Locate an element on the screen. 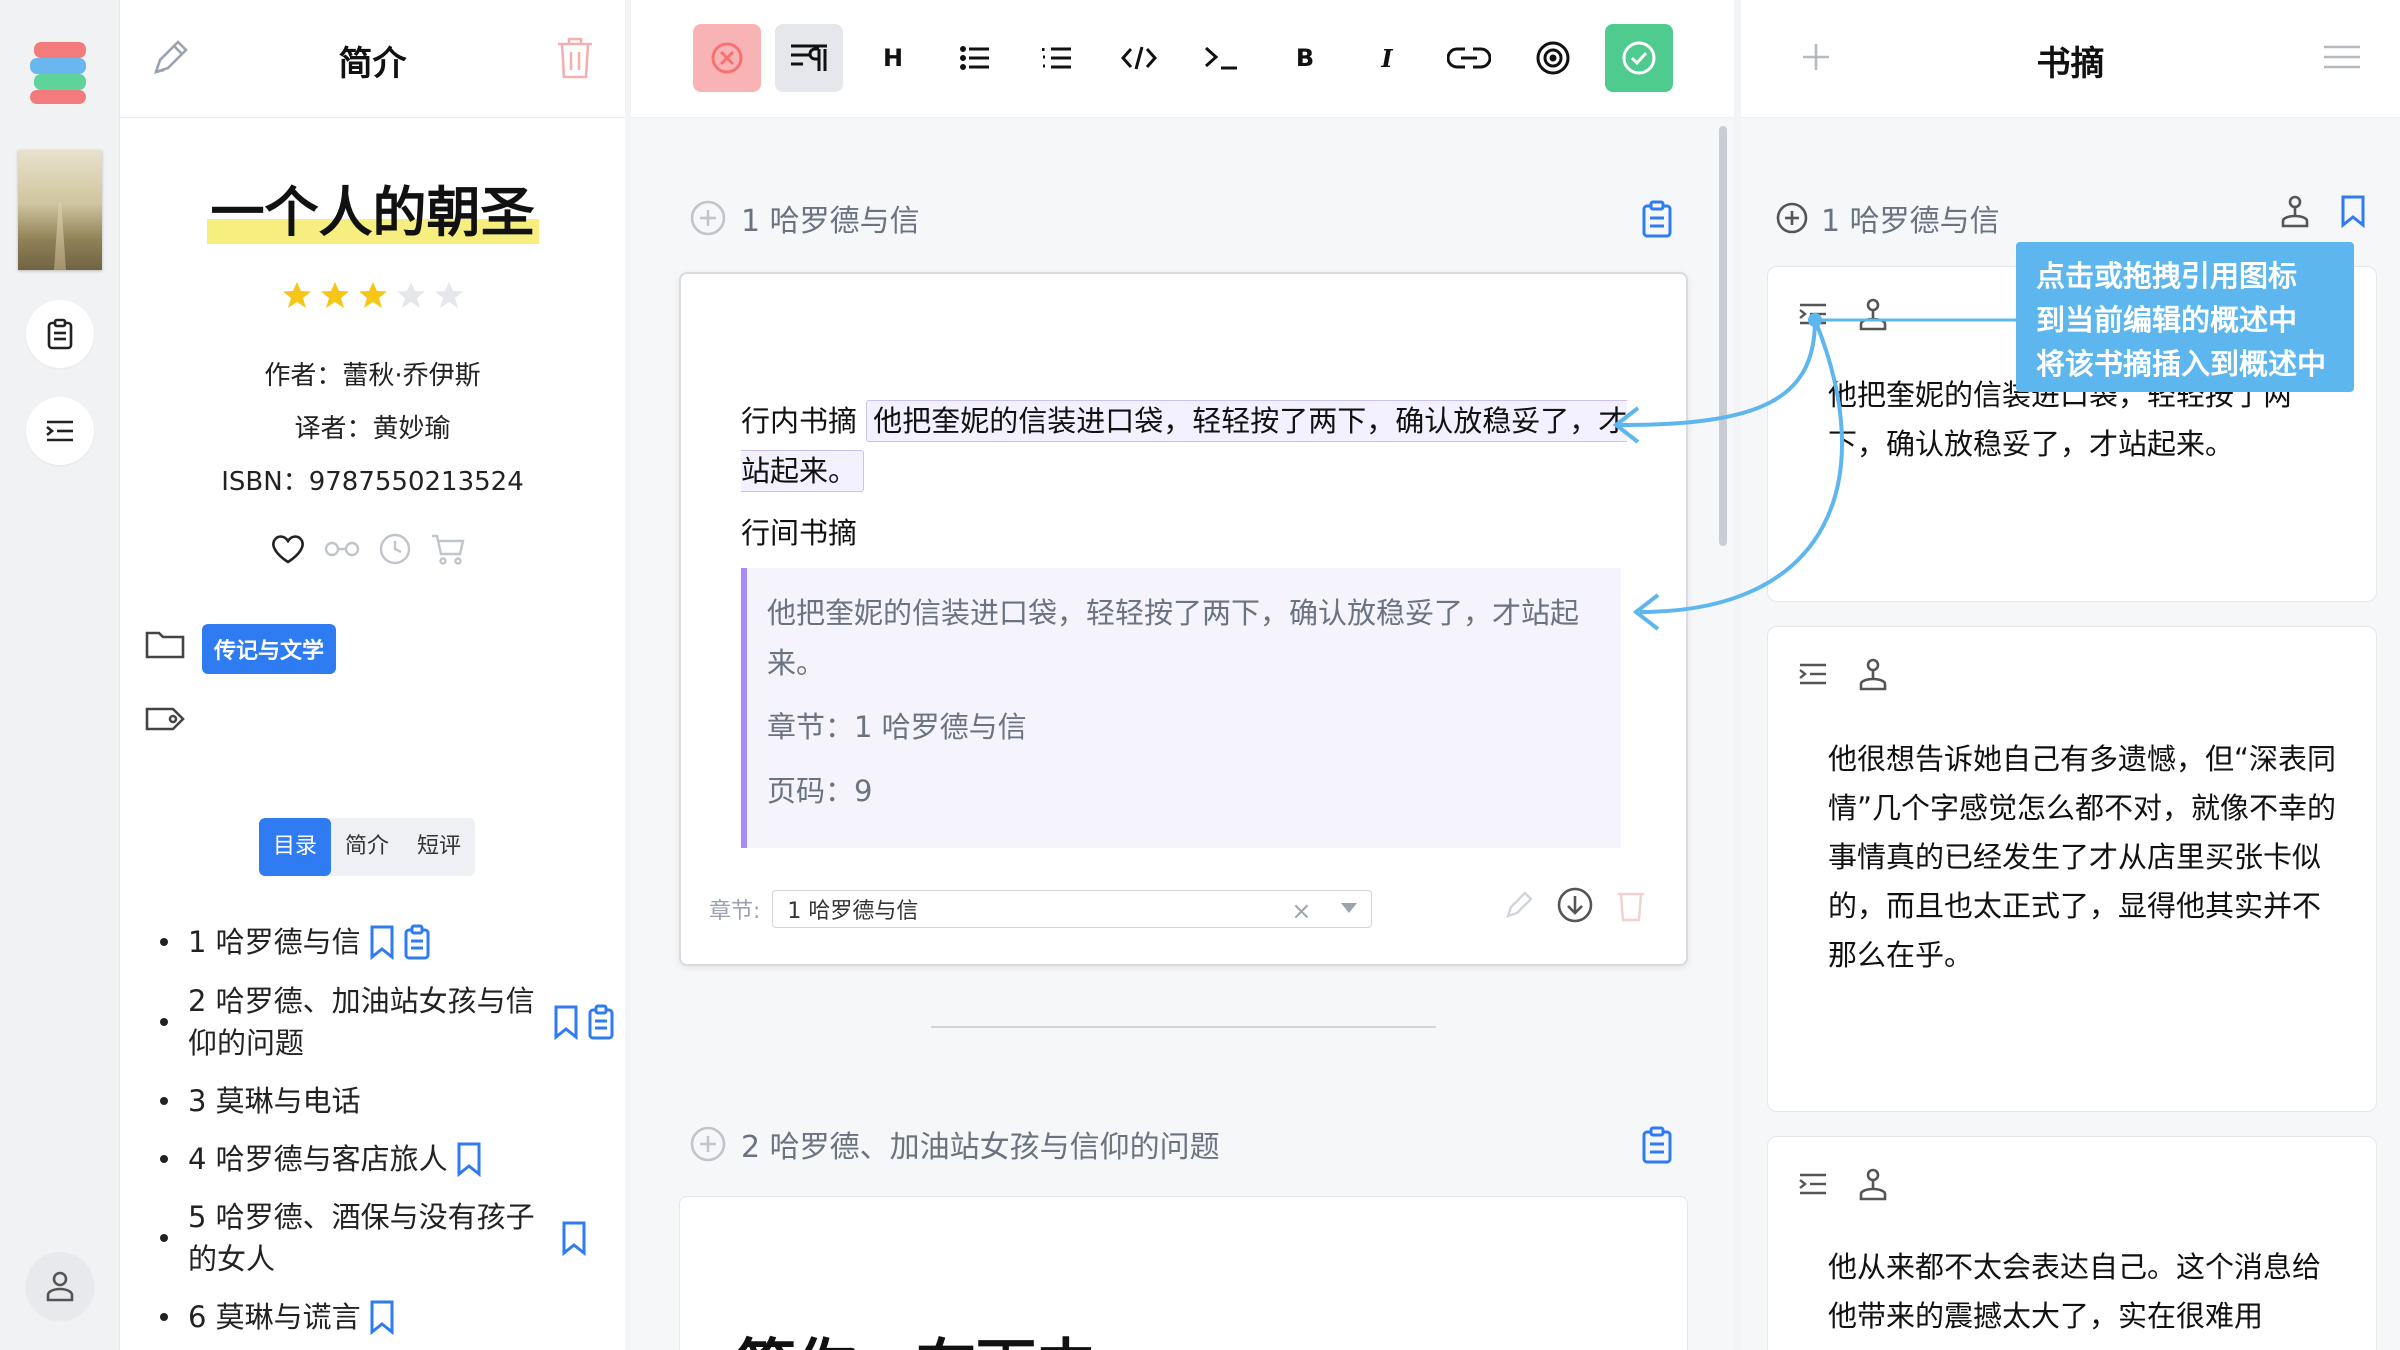 This screenshot has height=1350, width=2400. bullet-list-button is located at coordinates (975, 58).